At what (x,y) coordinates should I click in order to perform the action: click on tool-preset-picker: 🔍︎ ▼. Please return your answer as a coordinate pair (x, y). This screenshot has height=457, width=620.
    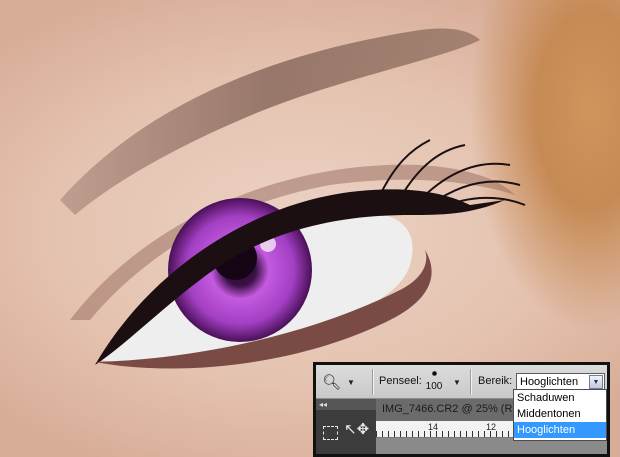
    Looking at the image, I should click on (344, 382).